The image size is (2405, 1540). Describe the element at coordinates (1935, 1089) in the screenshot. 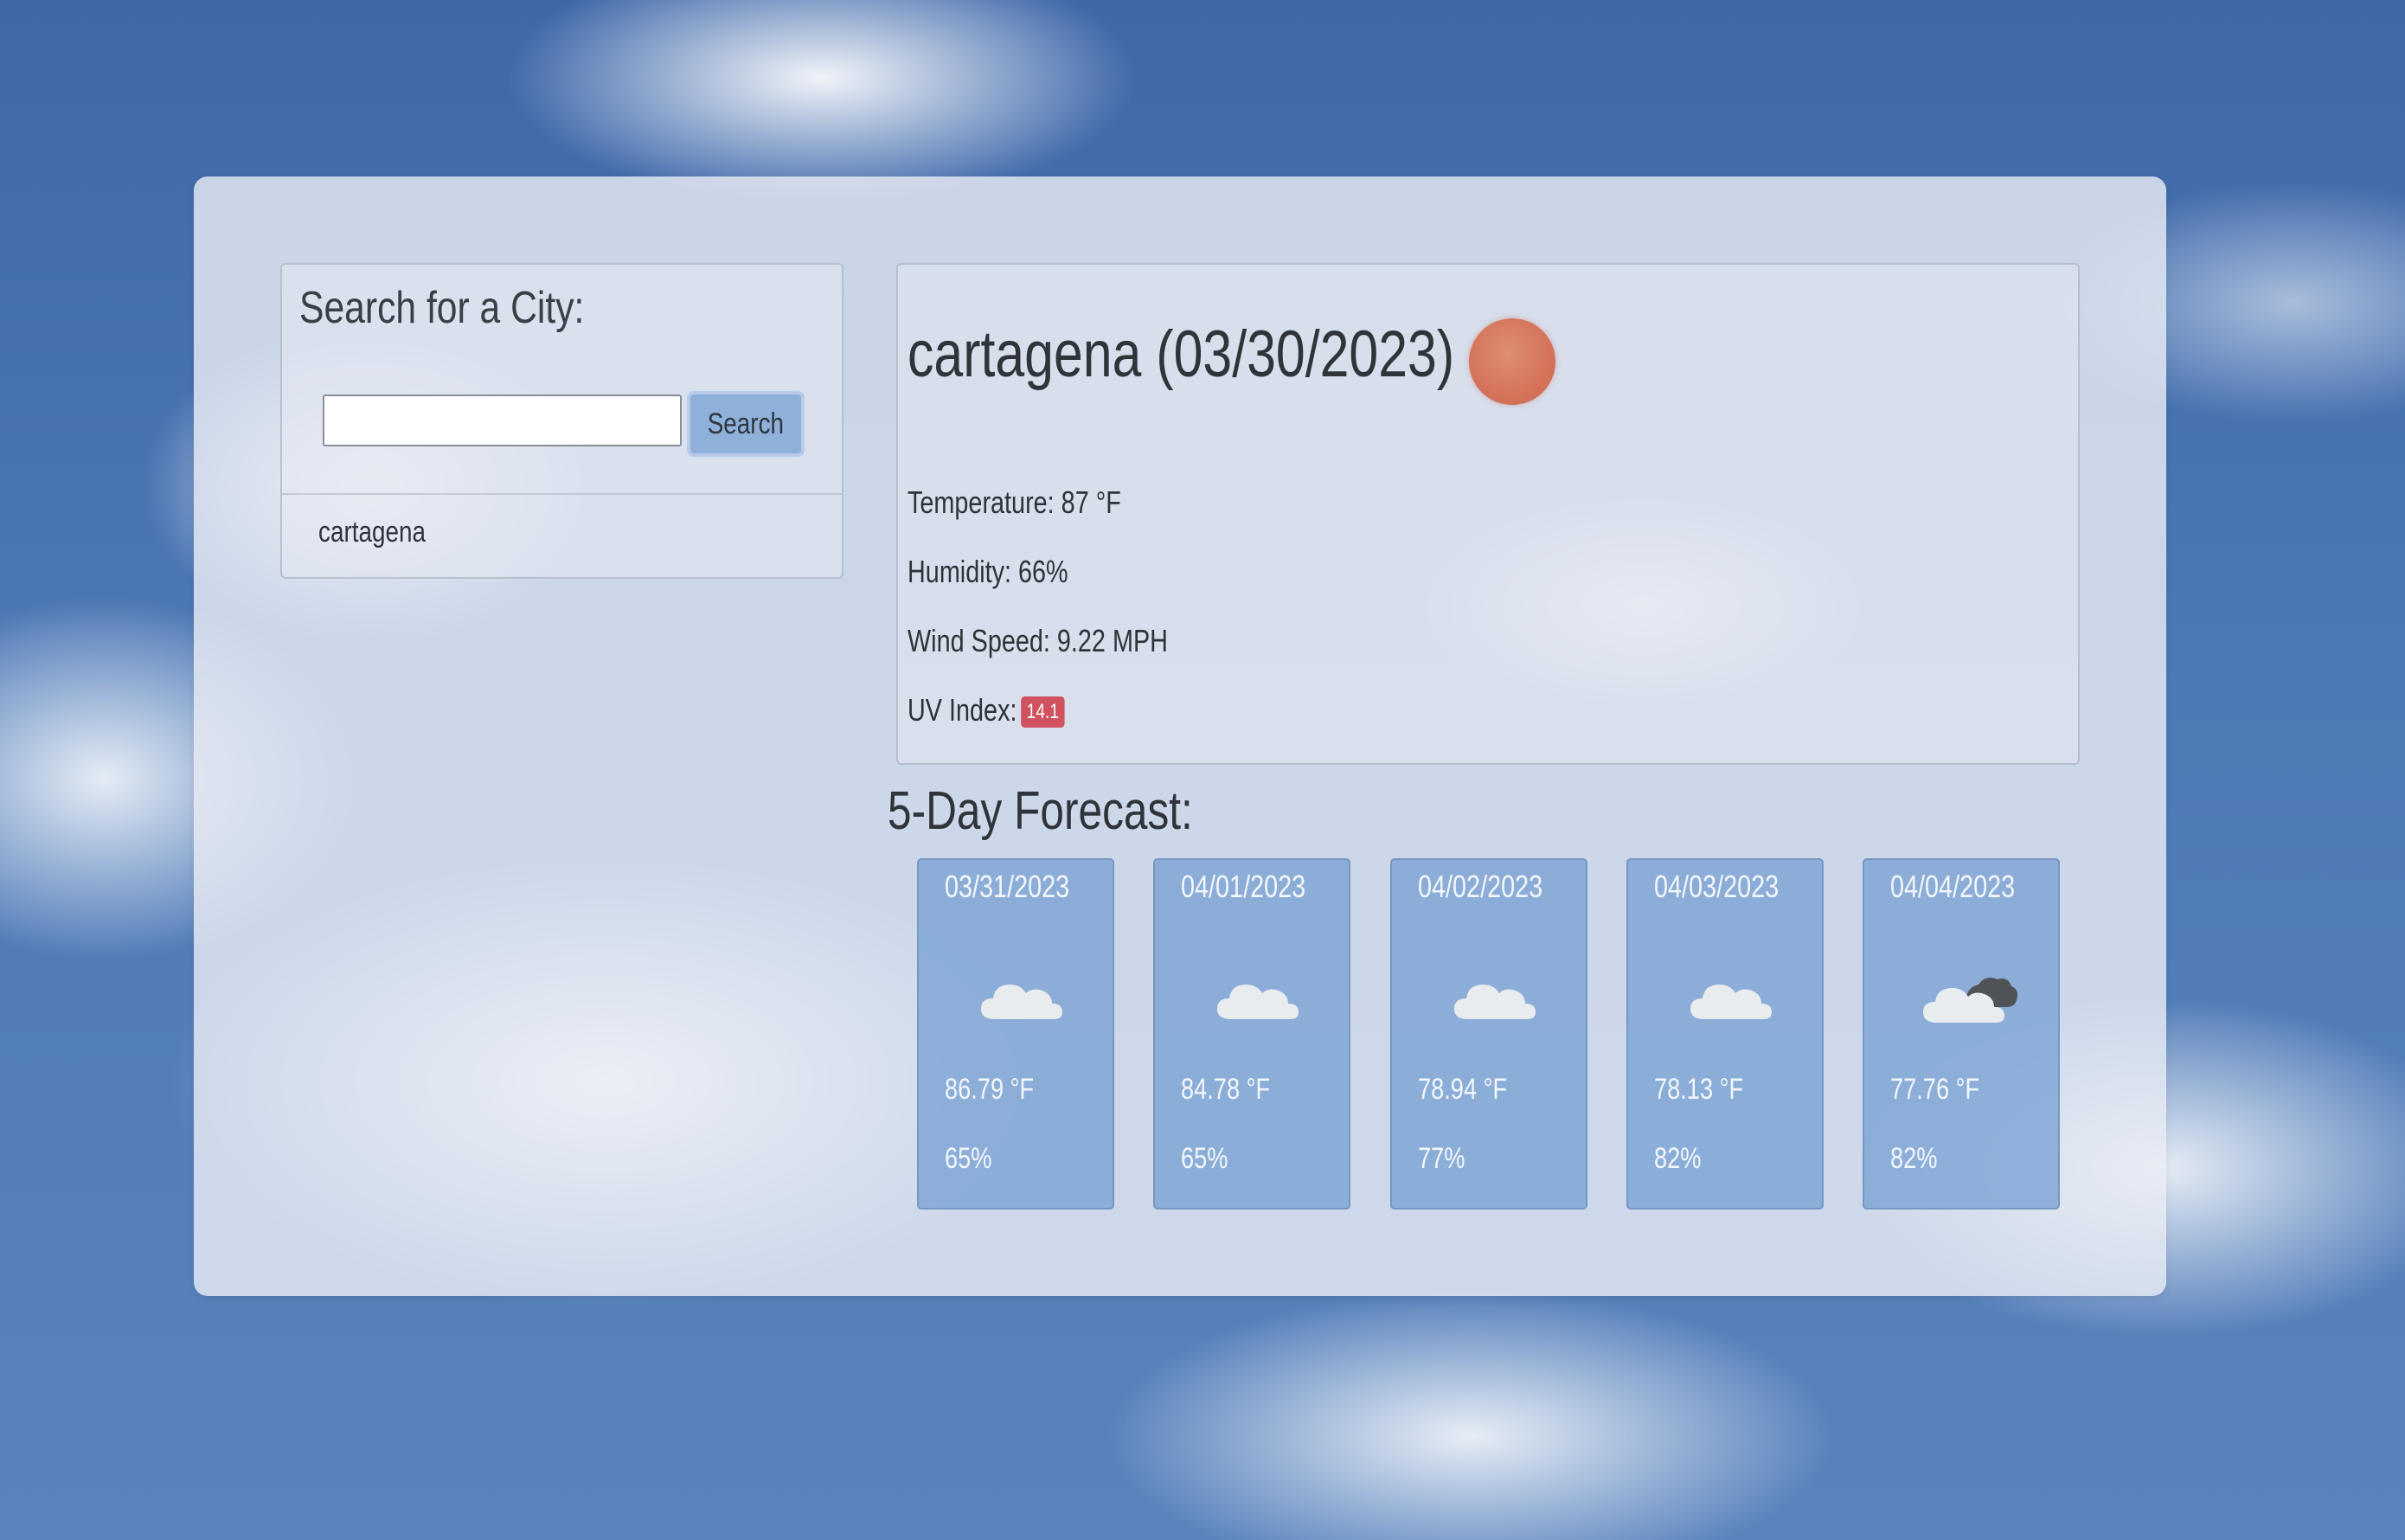

I see `forecast-temp: 77.76 °F` at that location.